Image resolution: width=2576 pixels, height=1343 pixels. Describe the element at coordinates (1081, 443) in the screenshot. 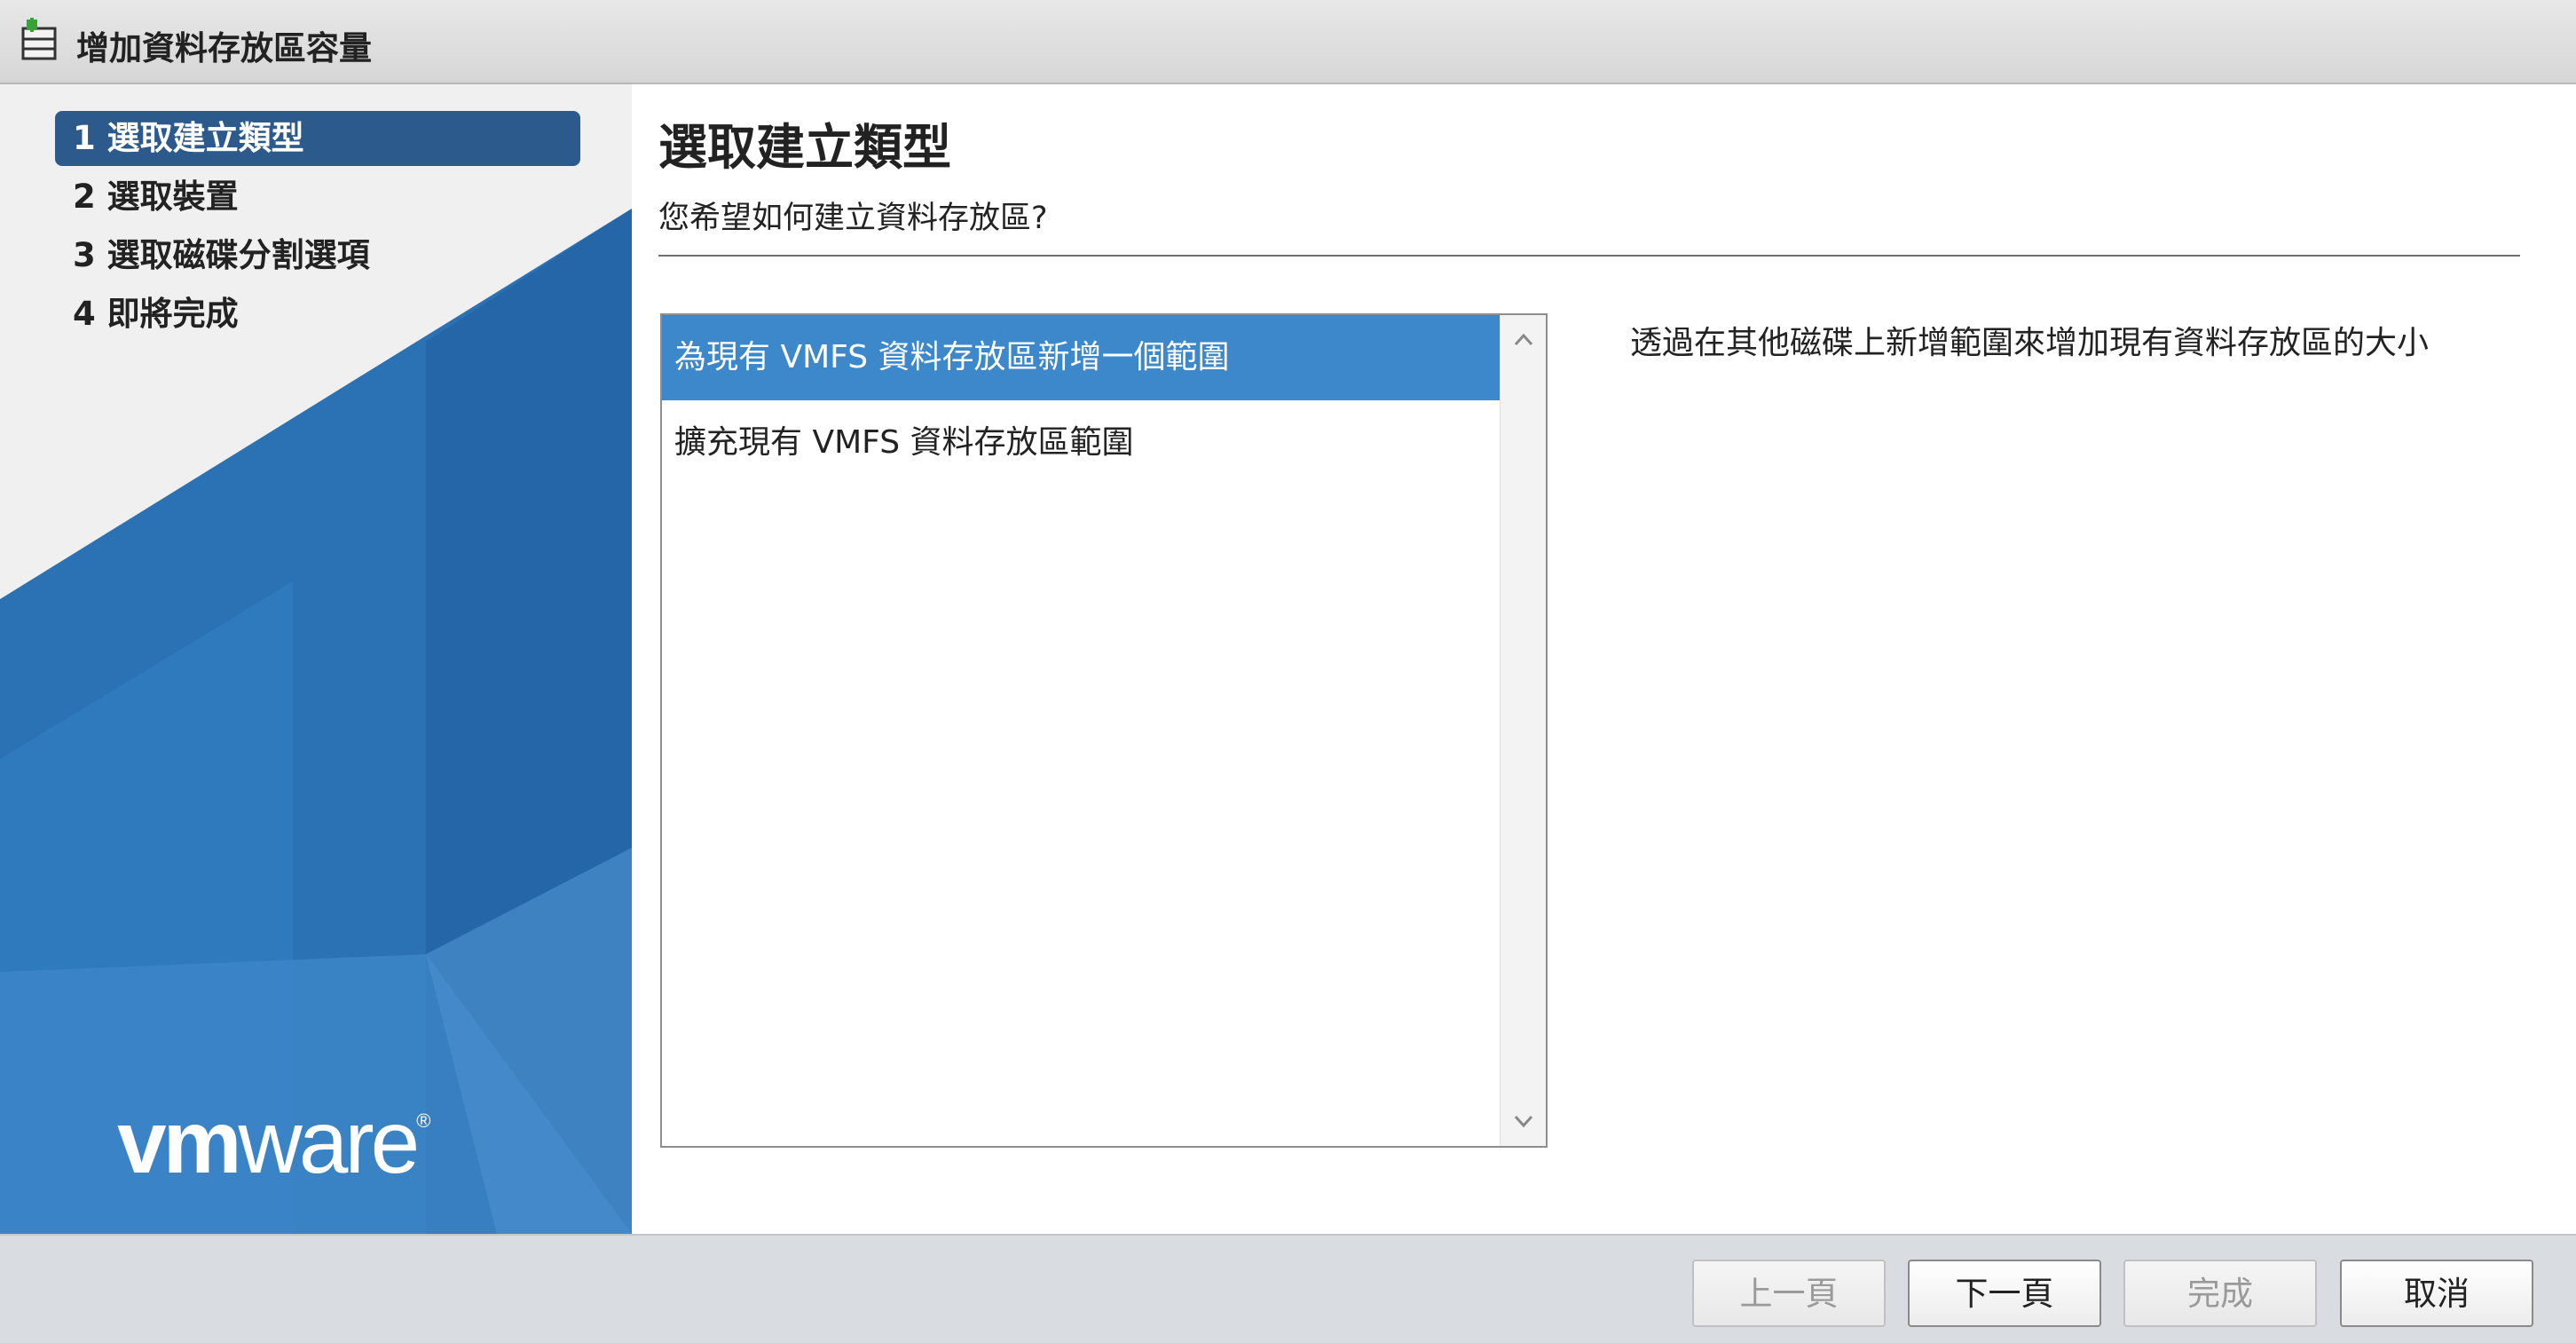

I see `option-expand-extent: 擴充現有 VMFS 資料存放區範圍` at that location.